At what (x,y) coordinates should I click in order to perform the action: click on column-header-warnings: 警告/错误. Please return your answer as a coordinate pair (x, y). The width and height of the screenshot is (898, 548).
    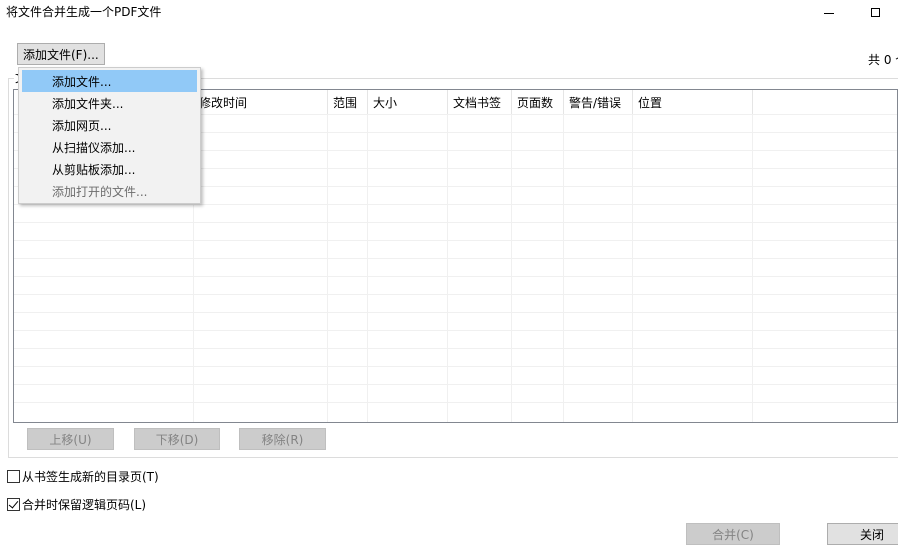
    Looking at the image, I should click on (598, 102).